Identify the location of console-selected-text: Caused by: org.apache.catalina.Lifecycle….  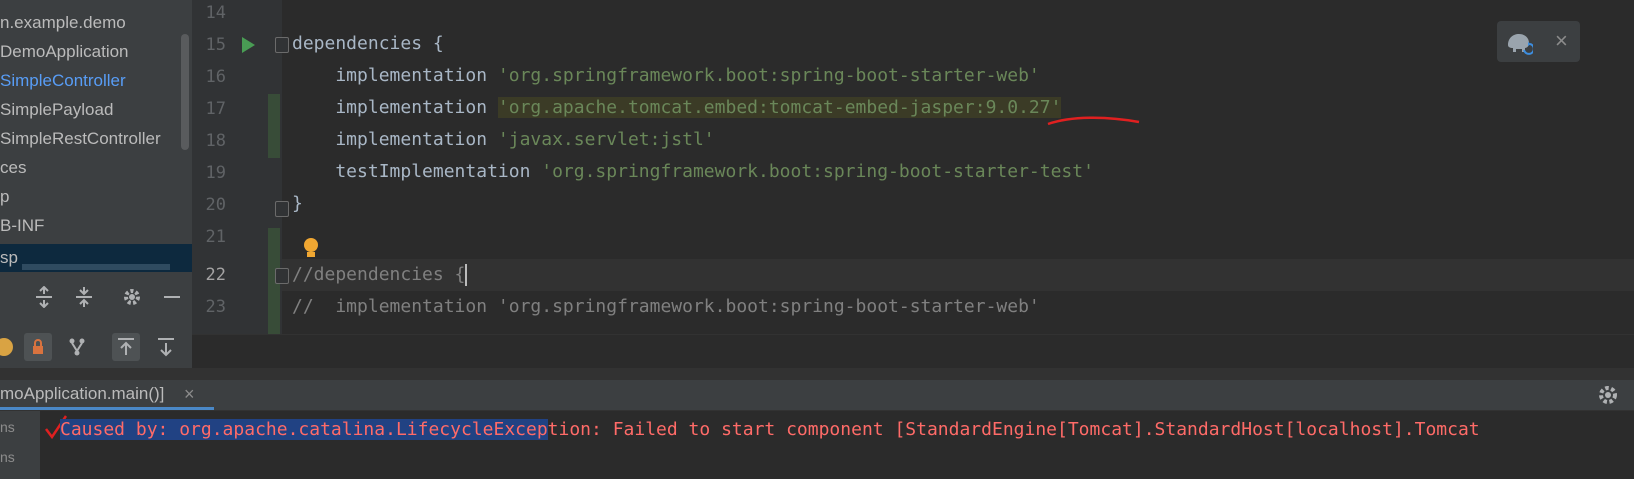
(304, 429).